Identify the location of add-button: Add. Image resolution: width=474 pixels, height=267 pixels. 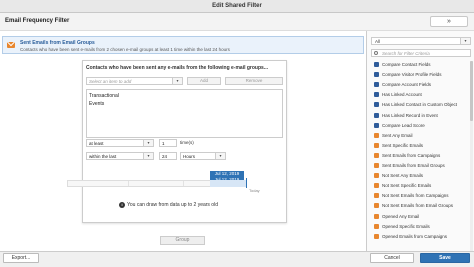
(204, 81).